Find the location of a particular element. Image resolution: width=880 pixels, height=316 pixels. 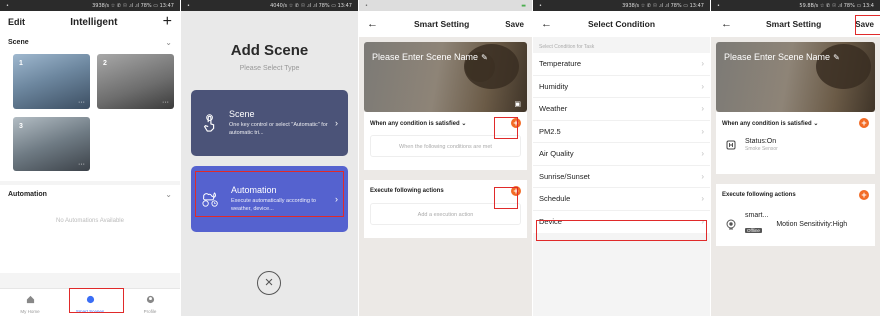

condition-placeholder: When the following conditions are met is located at coordinates (445, 147).